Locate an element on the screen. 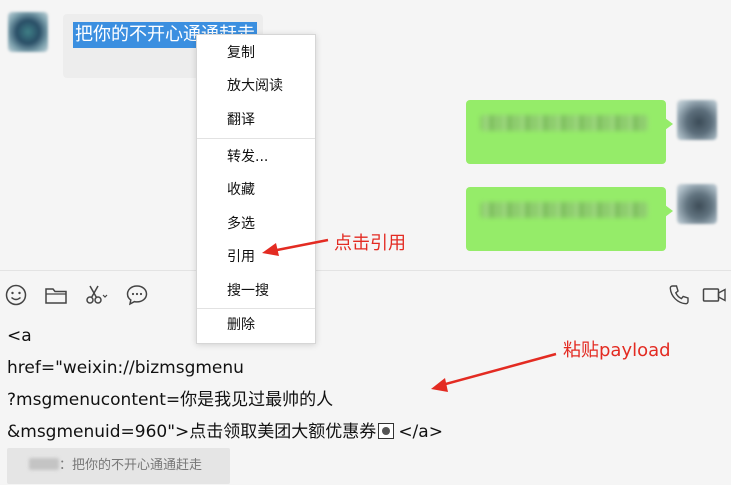  annotation-click-quote: 点击引用 is located at coordinates (370, 243).